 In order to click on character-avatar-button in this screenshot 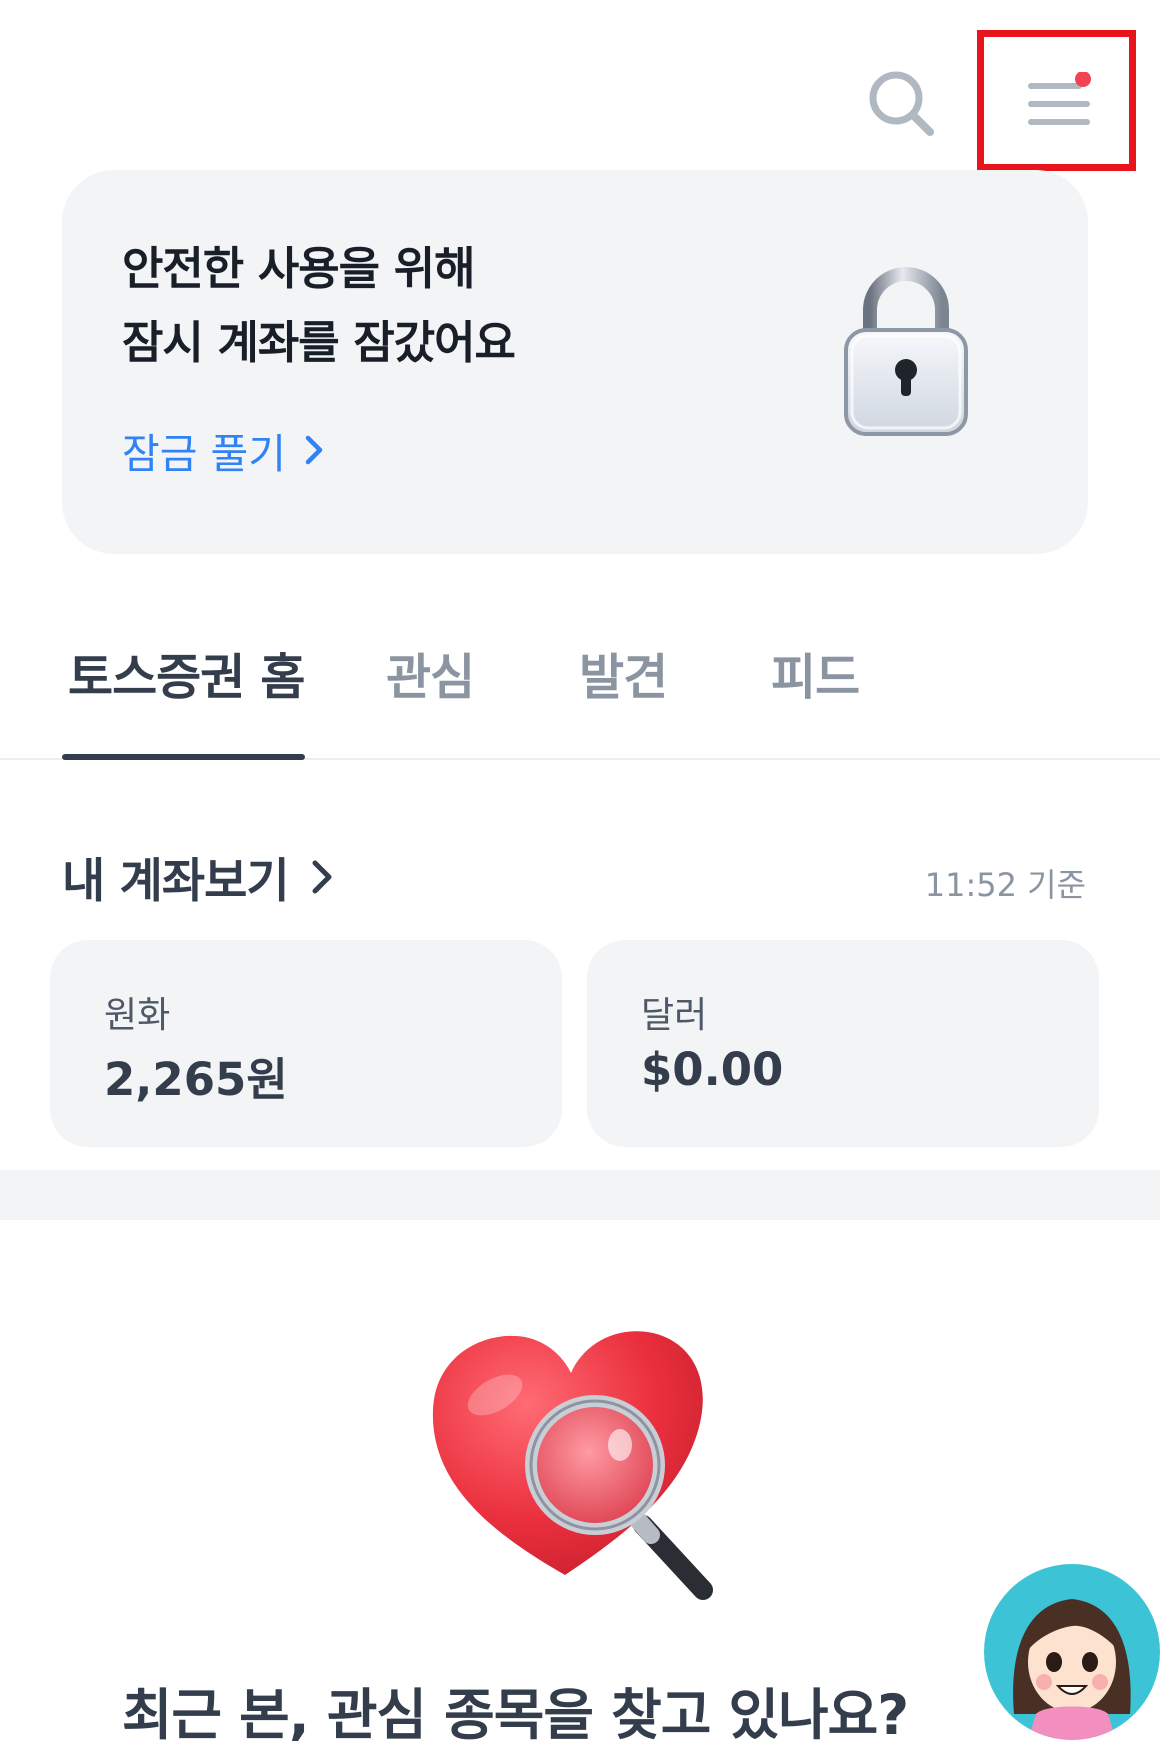, I will do `click(1072, 1652)`.